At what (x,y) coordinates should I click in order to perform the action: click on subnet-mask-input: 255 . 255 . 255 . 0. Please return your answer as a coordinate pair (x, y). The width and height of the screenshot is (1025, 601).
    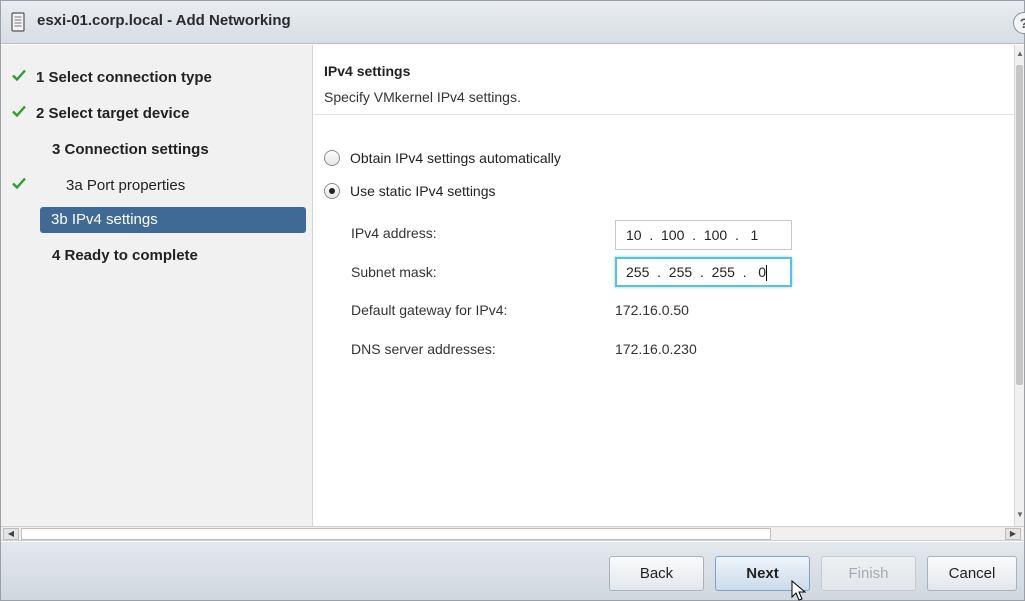
    Looking at the image, I should click on (703, 272).